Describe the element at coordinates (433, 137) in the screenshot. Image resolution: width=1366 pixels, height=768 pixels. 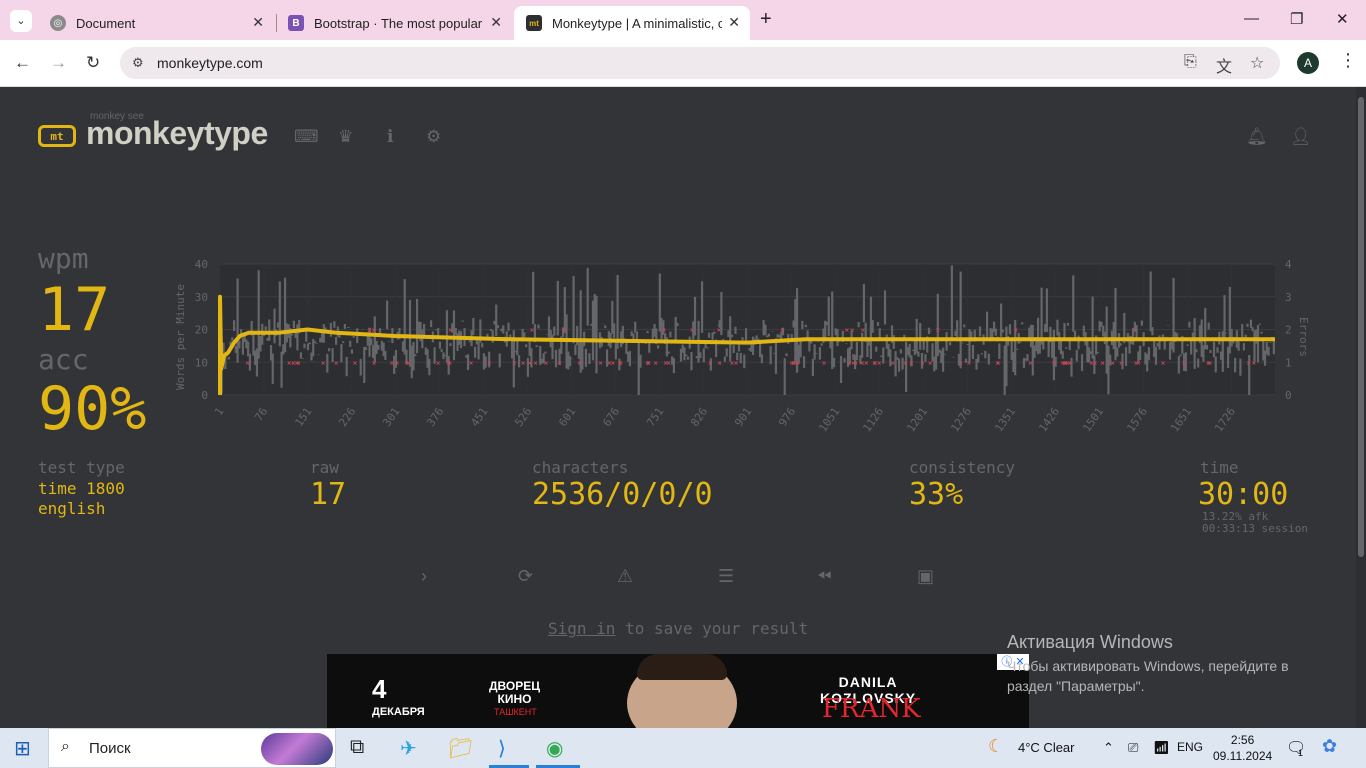
I see `settings-gear-icon: ⚙` at that location.